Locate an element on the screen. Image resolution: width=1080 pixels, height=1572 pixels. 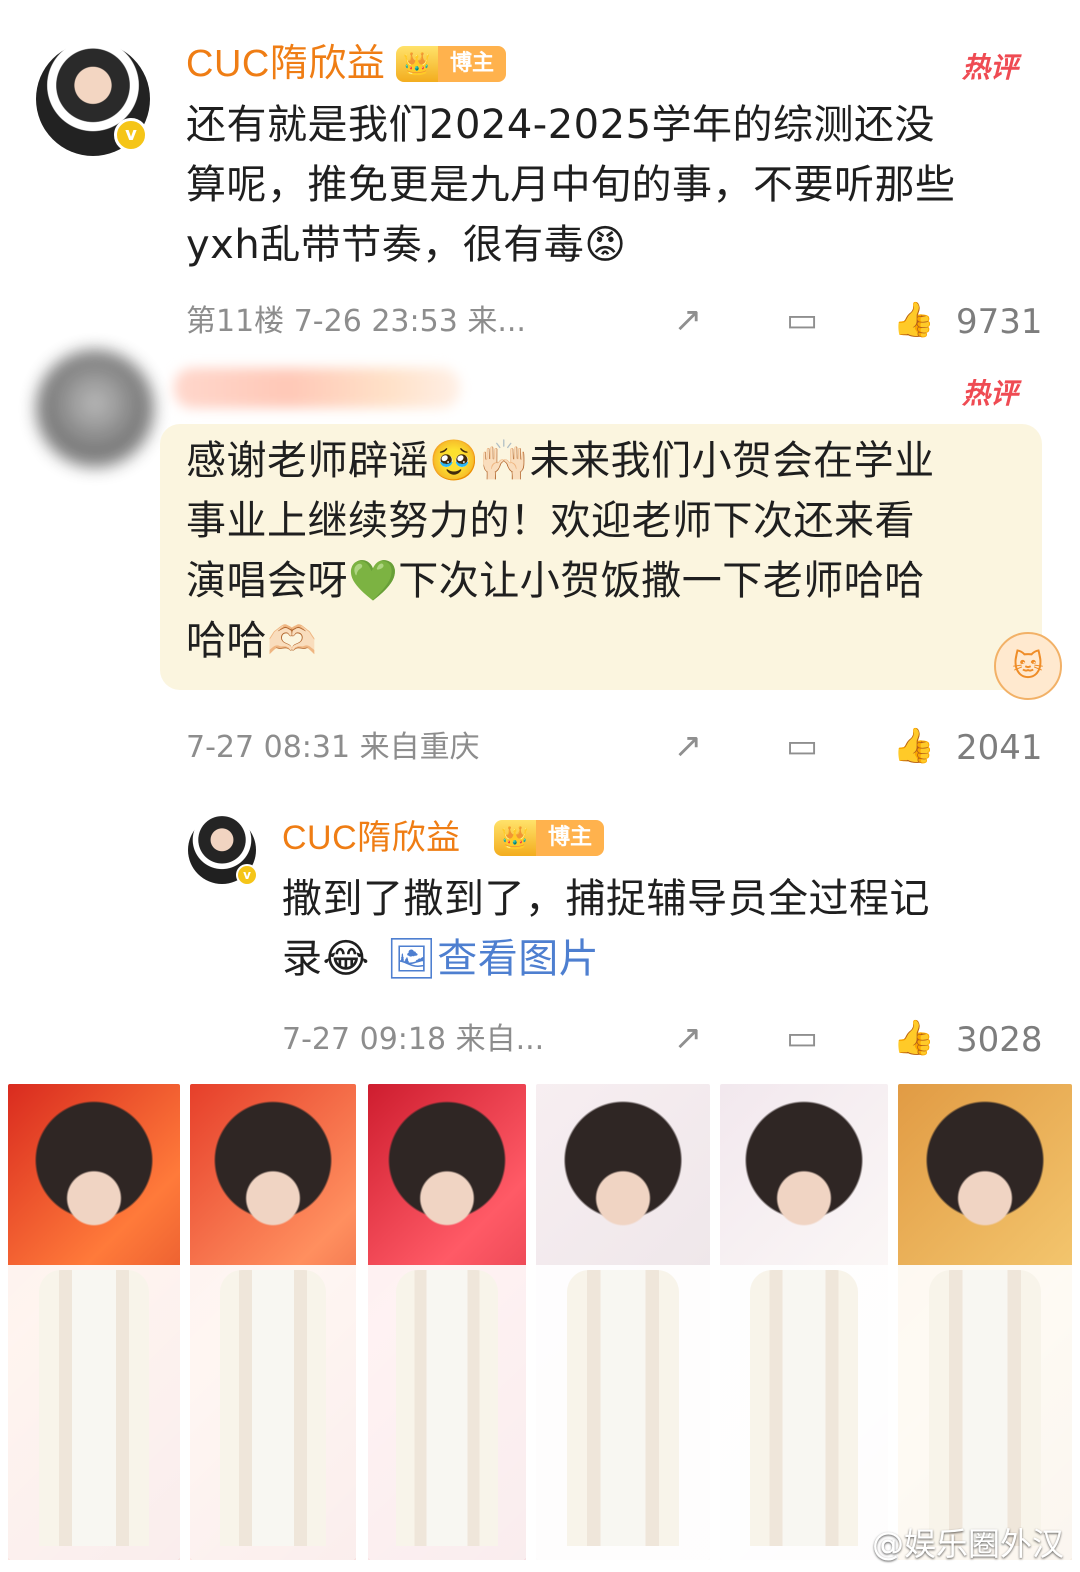
comment-text-line: 算呢，推免更是九月中旬的事，不要听那些 is located at coordinates (571, 185).